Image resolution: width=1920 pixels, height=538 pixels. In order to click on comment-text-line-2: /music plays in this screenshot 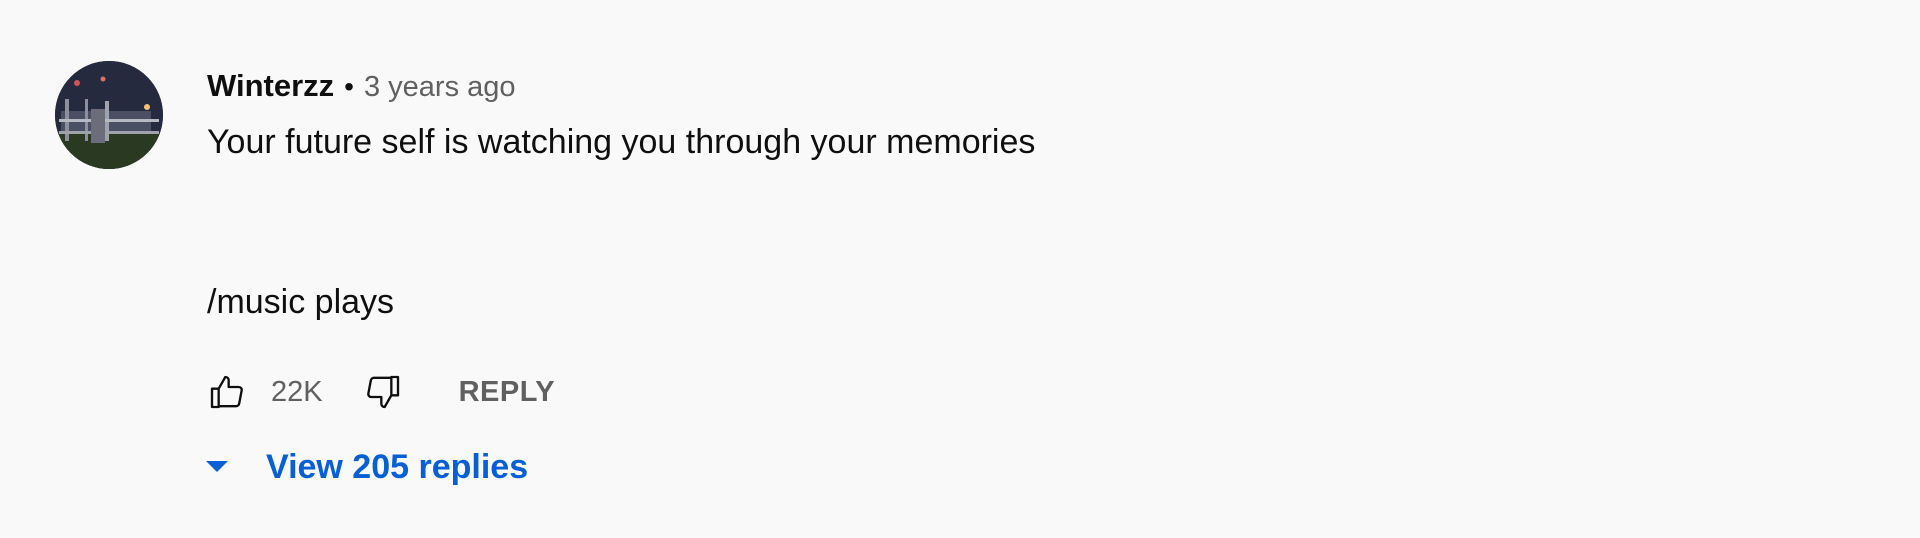, I will do `click(301, 302)`.